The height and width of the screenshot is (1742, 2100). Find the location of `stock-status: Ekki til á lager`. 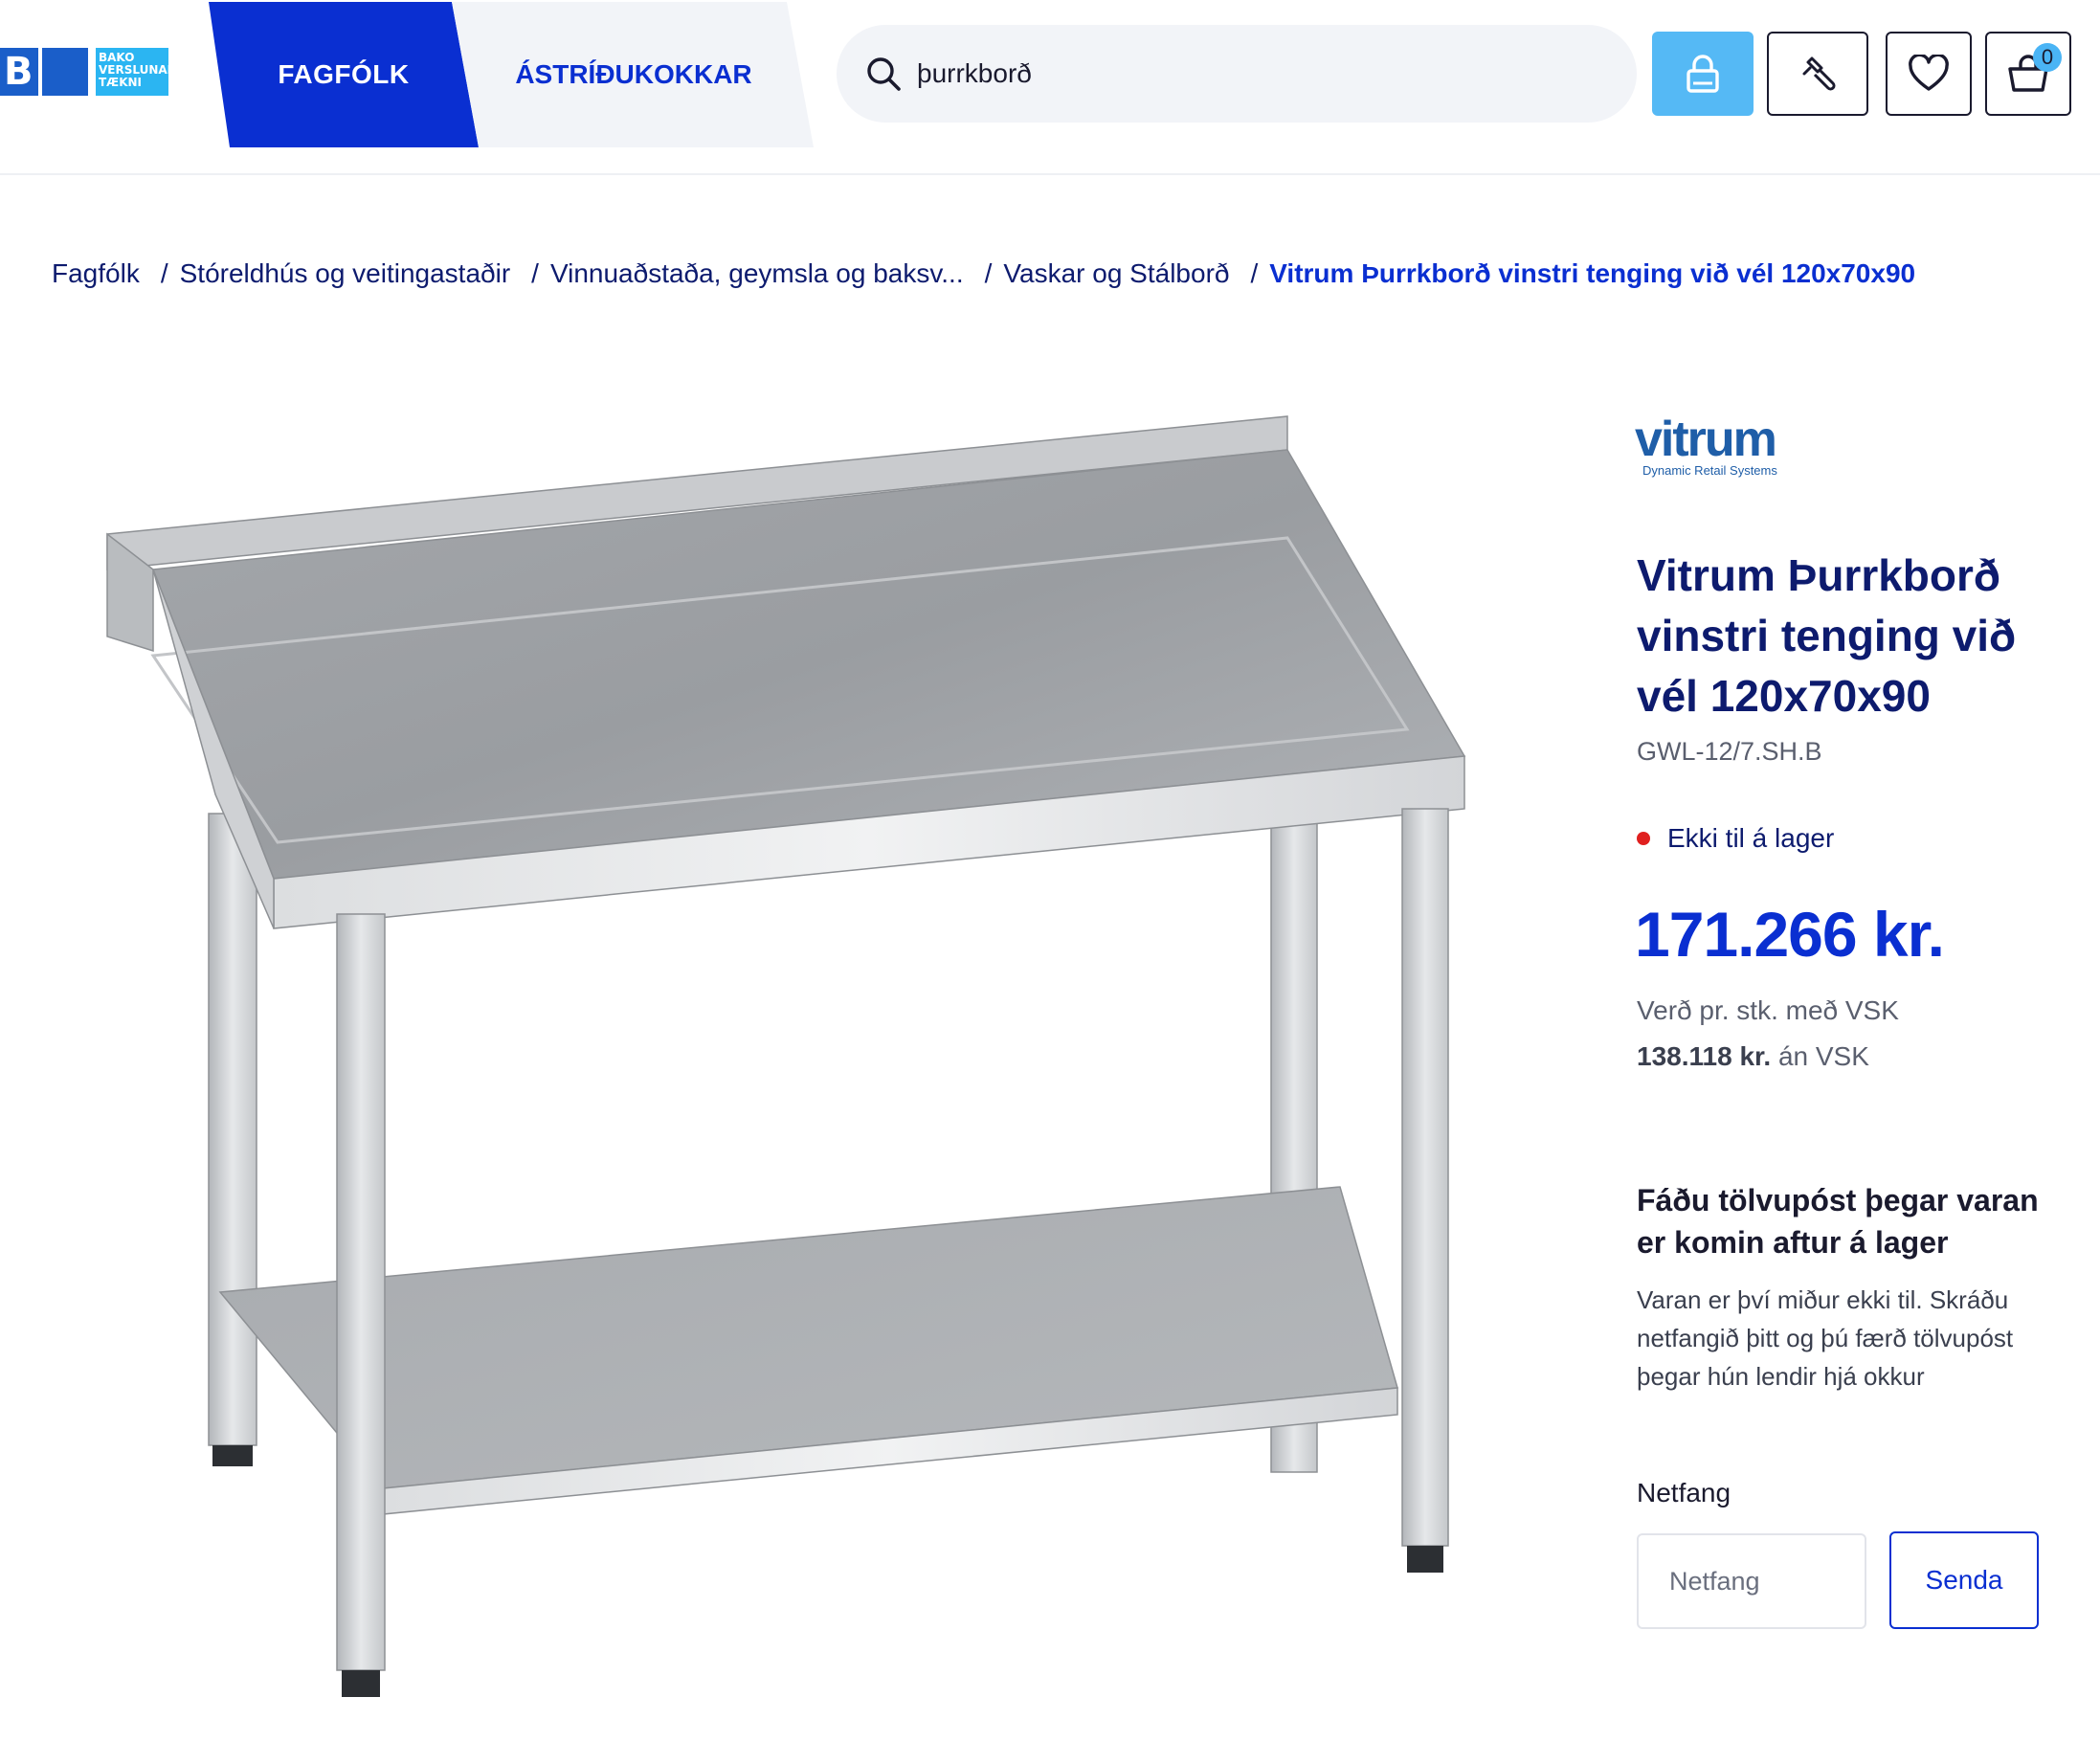

stock-status: Ekki til á lager is located at coordinates (1735, 838).